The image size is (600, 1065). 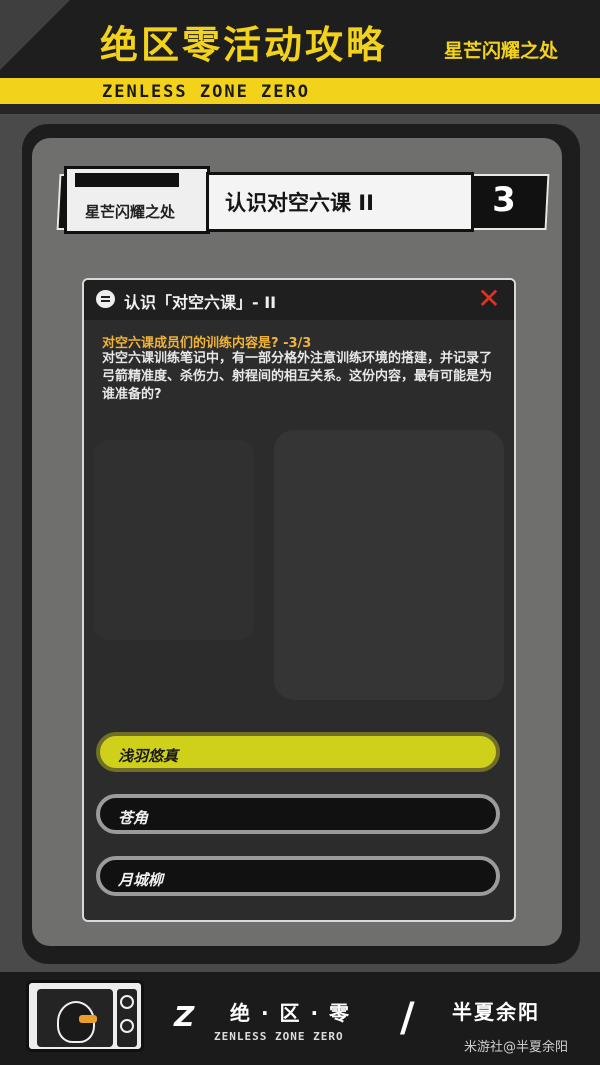 I want to click on answer-option-label: 月城柳, so click(x=141, y=880).